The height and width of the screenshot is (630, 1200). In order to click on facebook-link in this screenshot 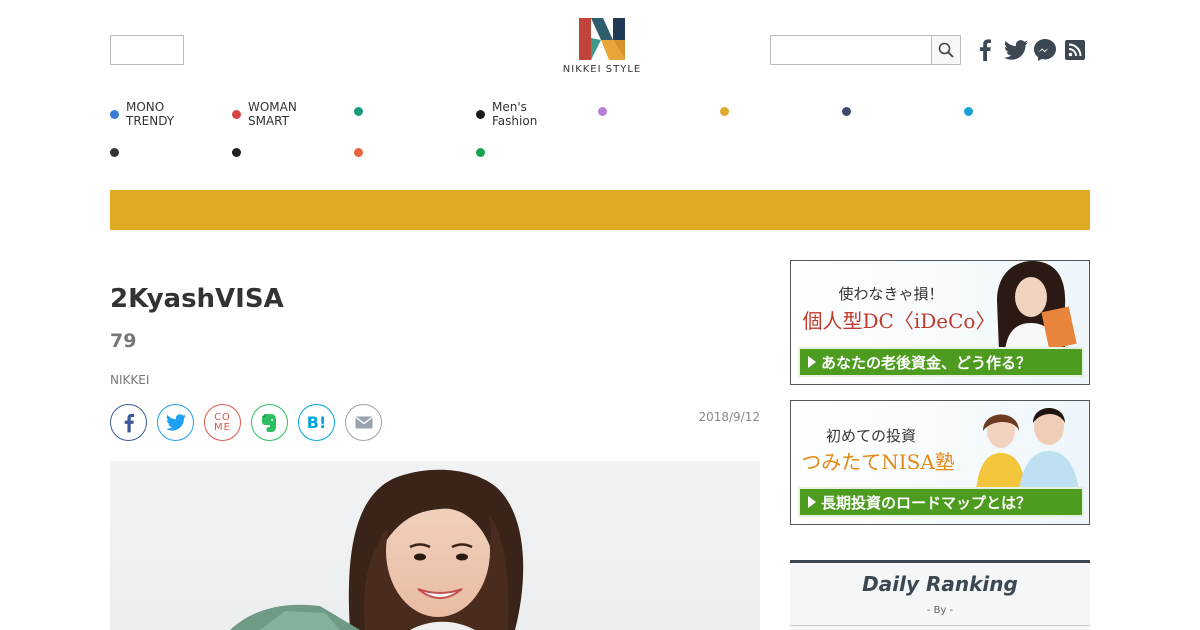, I will do `click(985, 50)`.